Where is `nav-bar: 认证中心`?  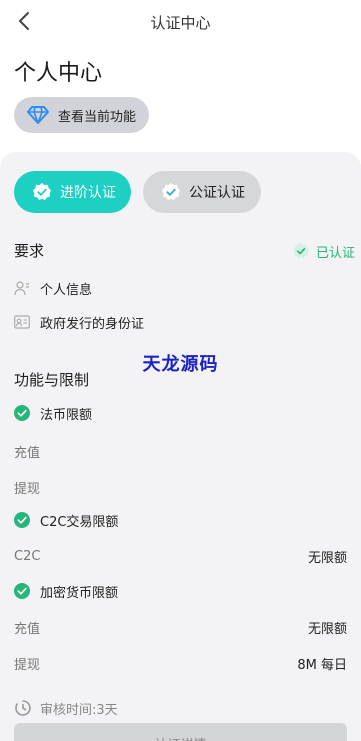
nav-bar: 认证中心 is located at coordinates (180, 22).